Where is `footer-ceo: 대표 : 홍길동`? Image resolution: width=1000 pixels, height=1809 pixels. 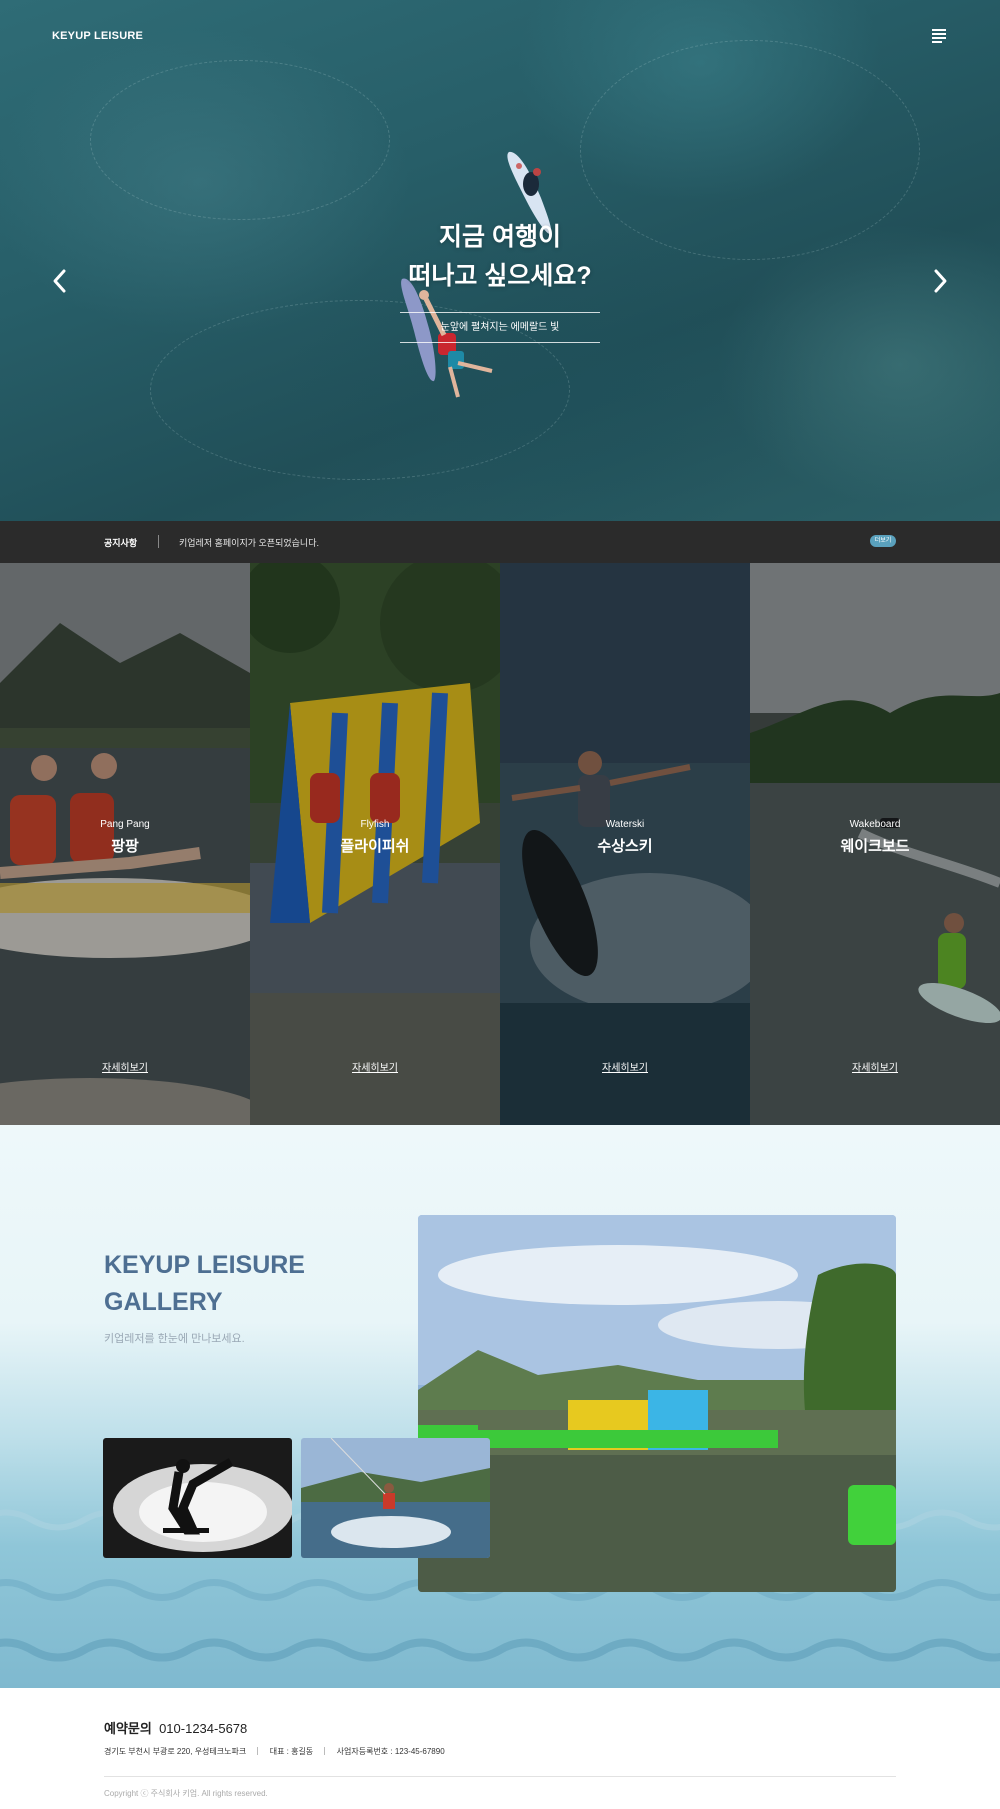
footer-ceo: 대표 : 홍길동 is located at coordinates (291, 1751).